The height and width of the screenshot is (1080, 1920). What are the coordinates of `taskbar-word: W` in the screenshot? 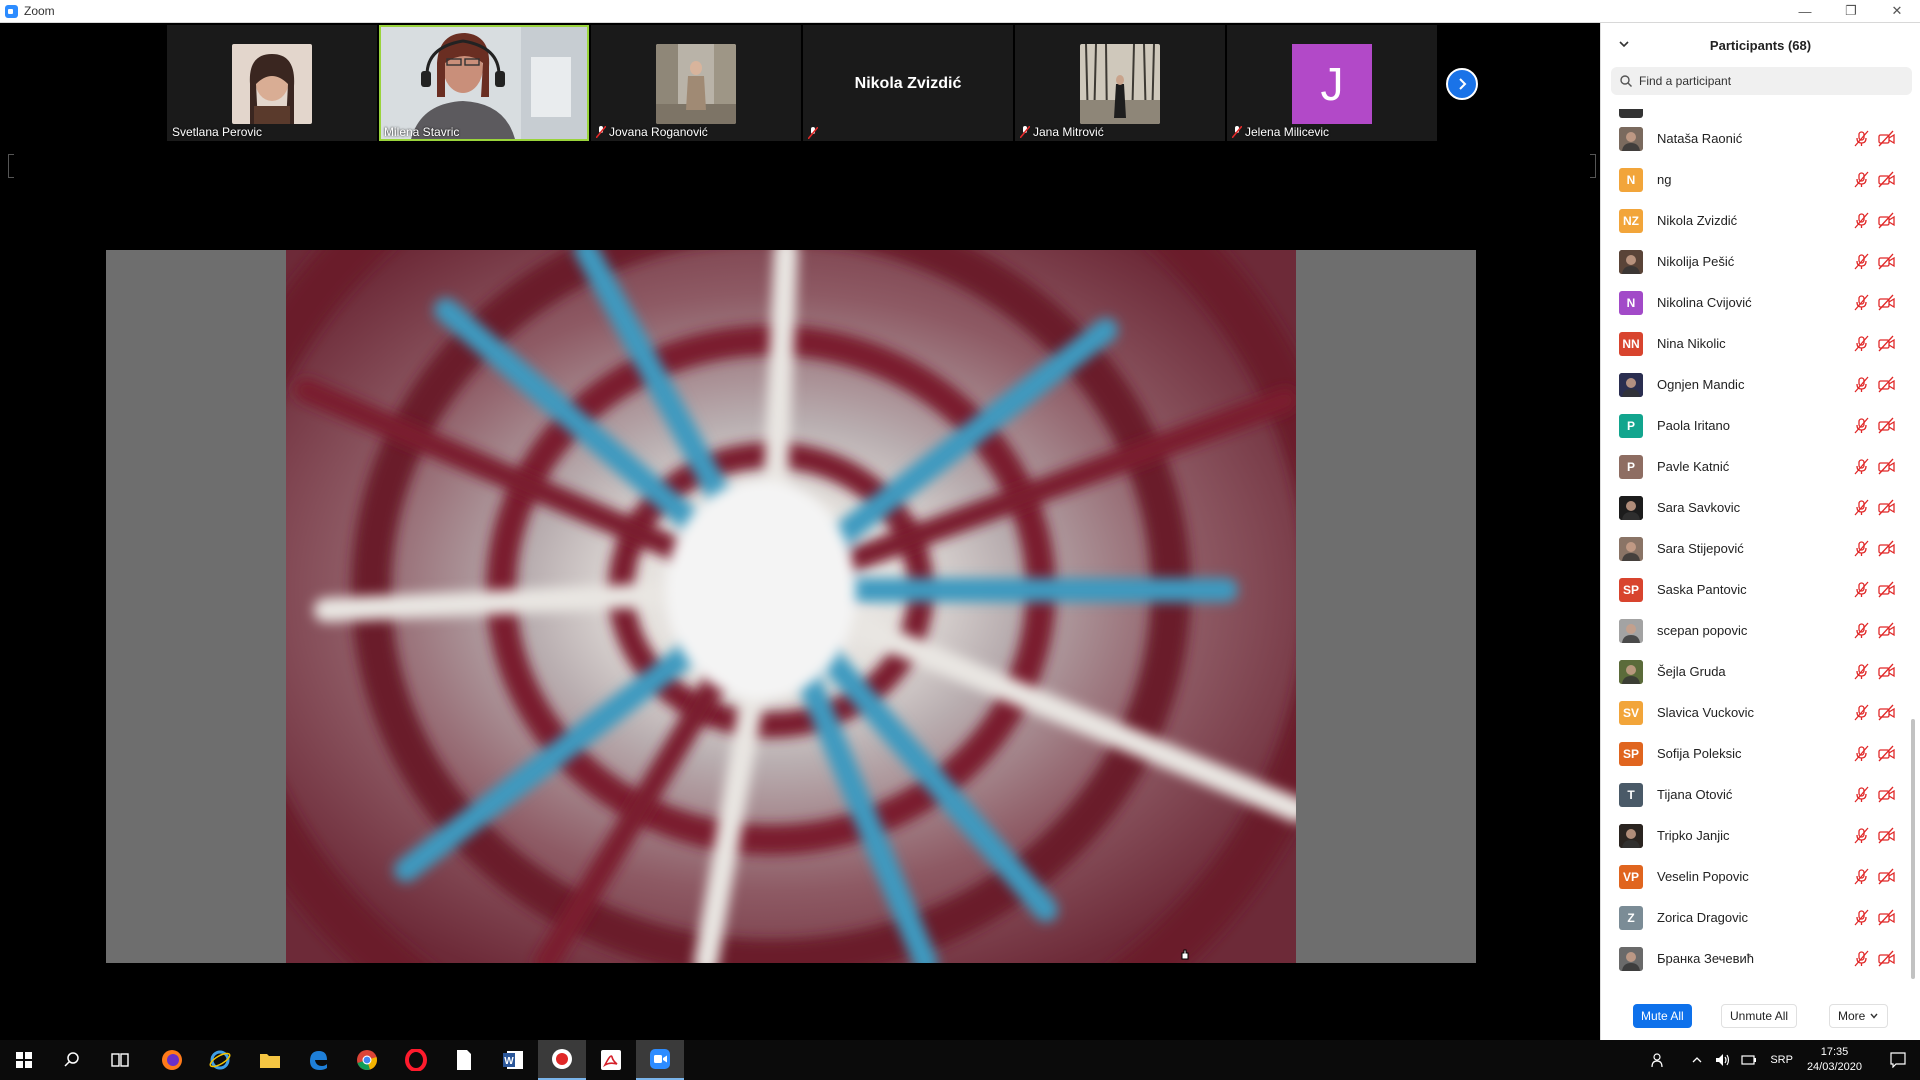 It's located at (513, 1060).